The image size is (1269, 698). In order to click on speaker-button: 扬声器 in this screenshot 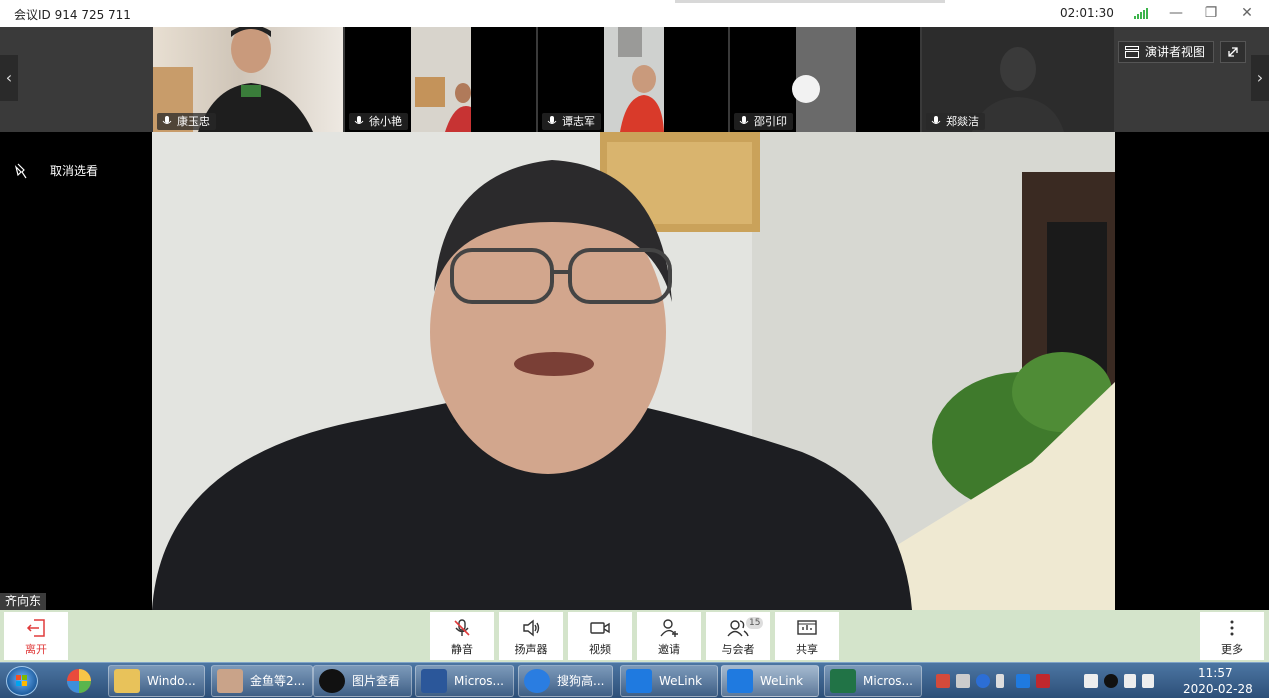, I will do `click(531, 636)`.